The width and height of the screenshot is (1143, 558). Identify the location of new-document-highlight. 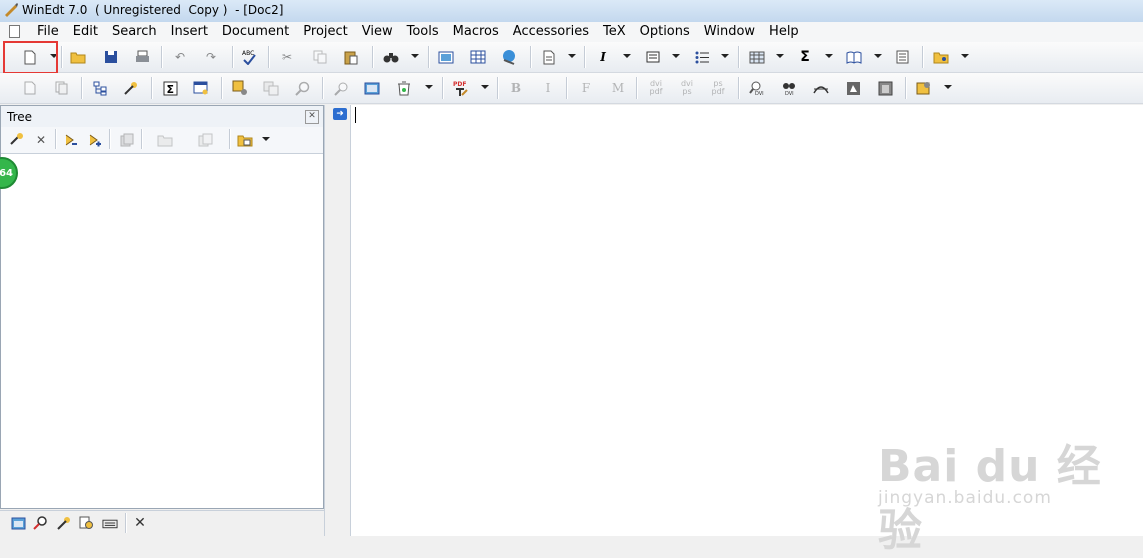
(30, 57).